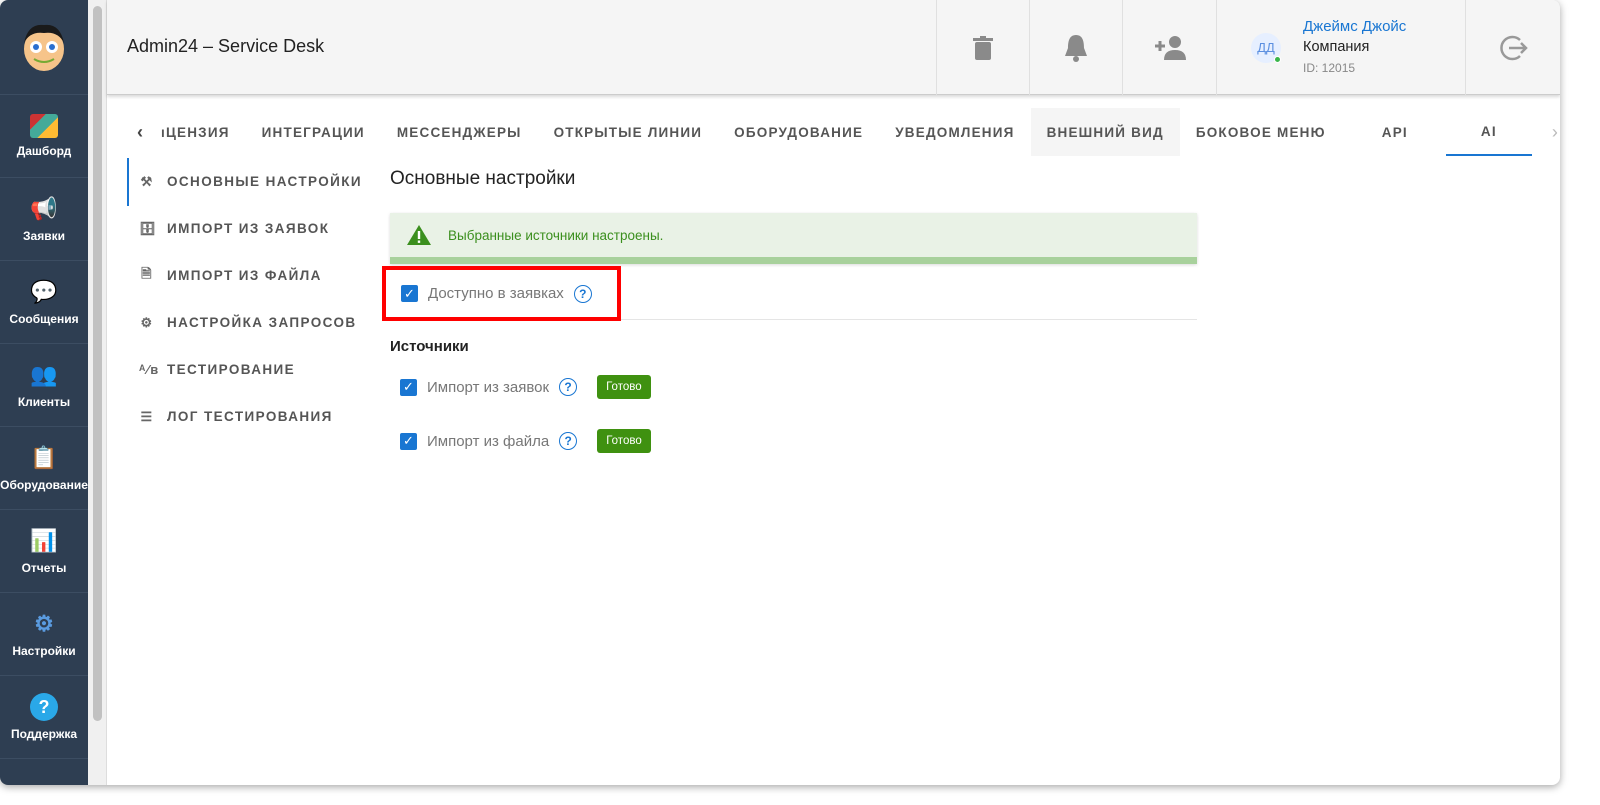 This screenshot has width=1600, height=805. What do you see at coordinates (483, 178) in the screenshot?
I see `page-title: Основные настройки` at bounding box center [483, 178].